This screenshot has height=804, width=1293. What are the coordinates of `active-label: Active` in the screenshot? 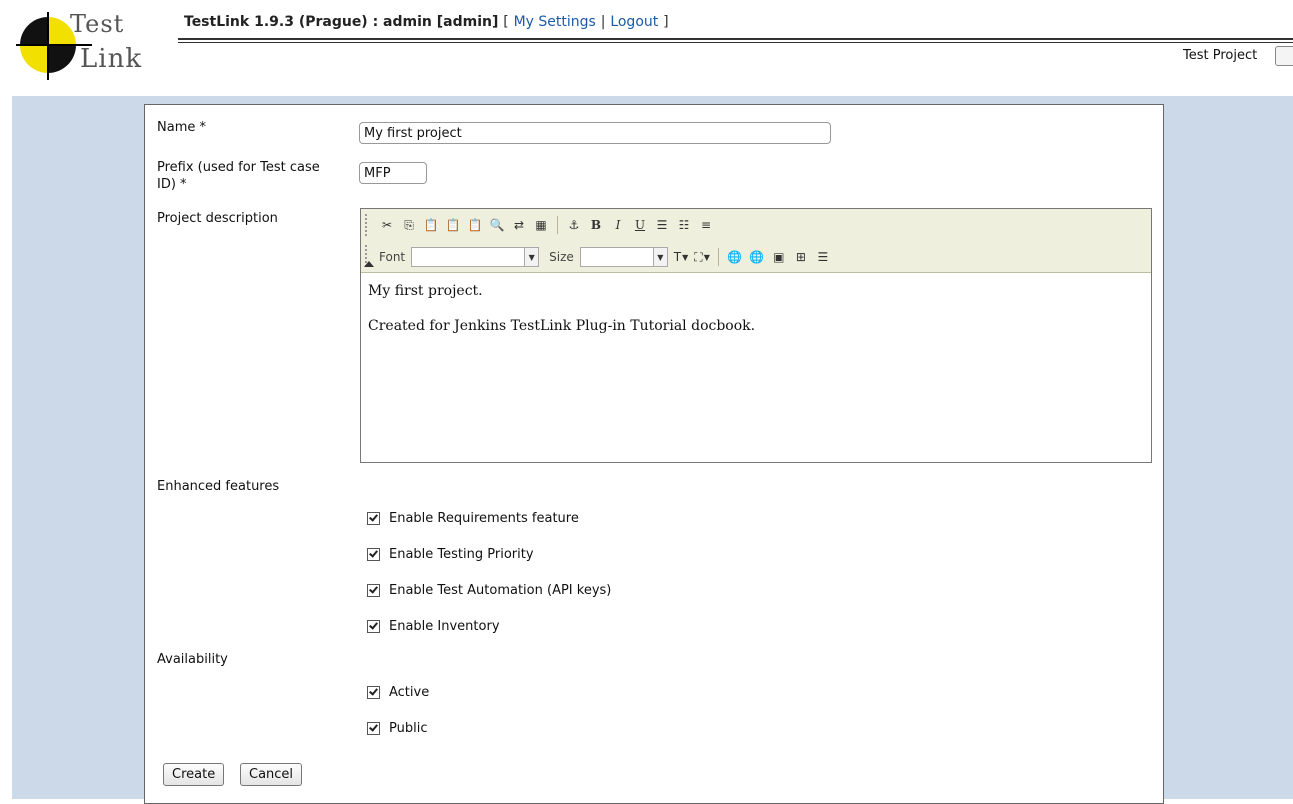 It's located at (409, 692).